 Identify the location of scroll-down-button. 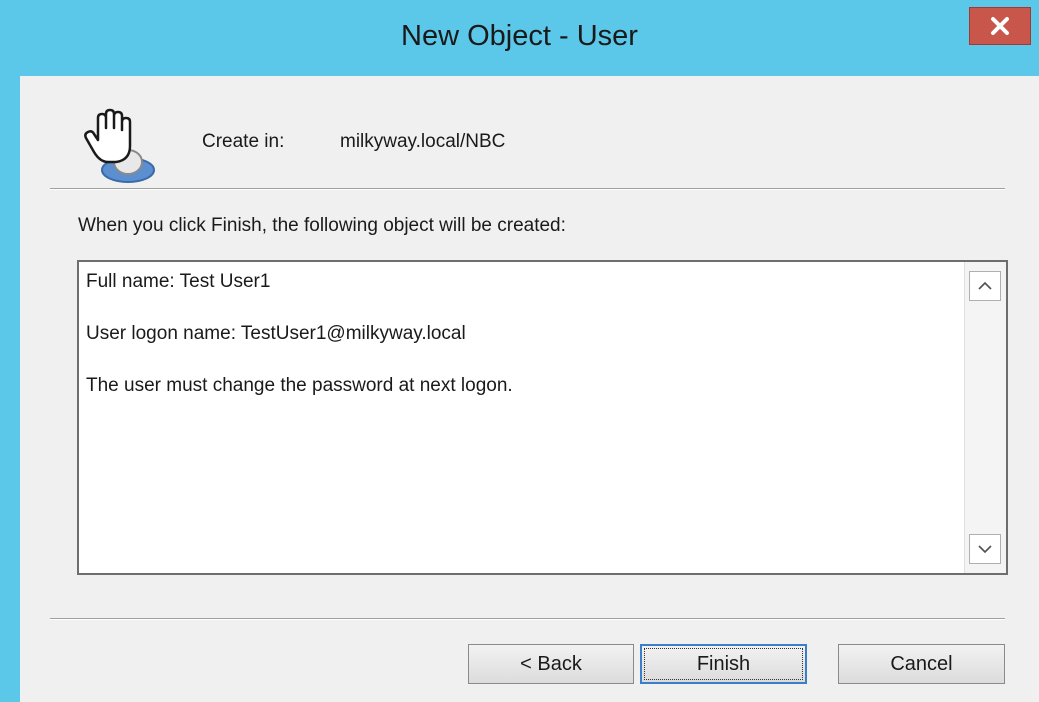
(985, 549).